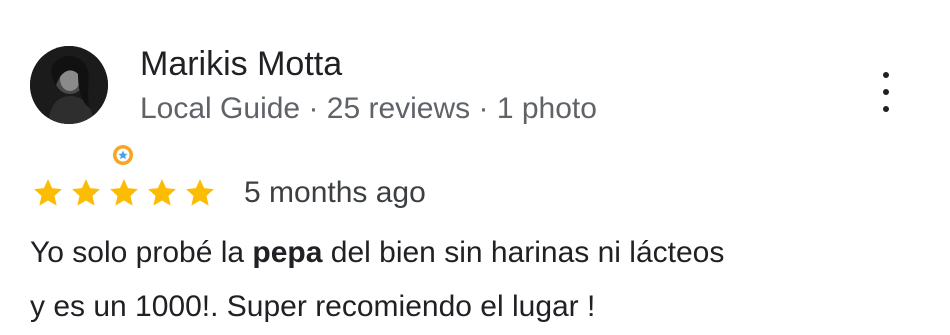 The height and width of the screenshot is (335, 950). What do you see at coordinates (123, 155) in the screenshot?
I see `local-guide-badge-icon` at bounding box center [123, 155].